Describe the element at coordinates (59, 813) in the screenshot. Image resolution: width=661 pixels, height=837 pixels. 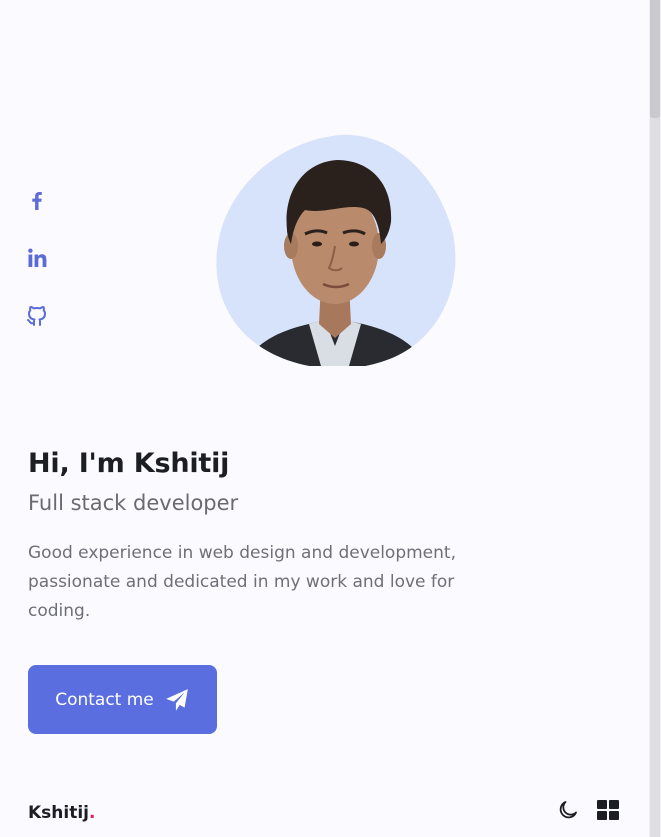
I see `brand-name: Kshitij` at that location.